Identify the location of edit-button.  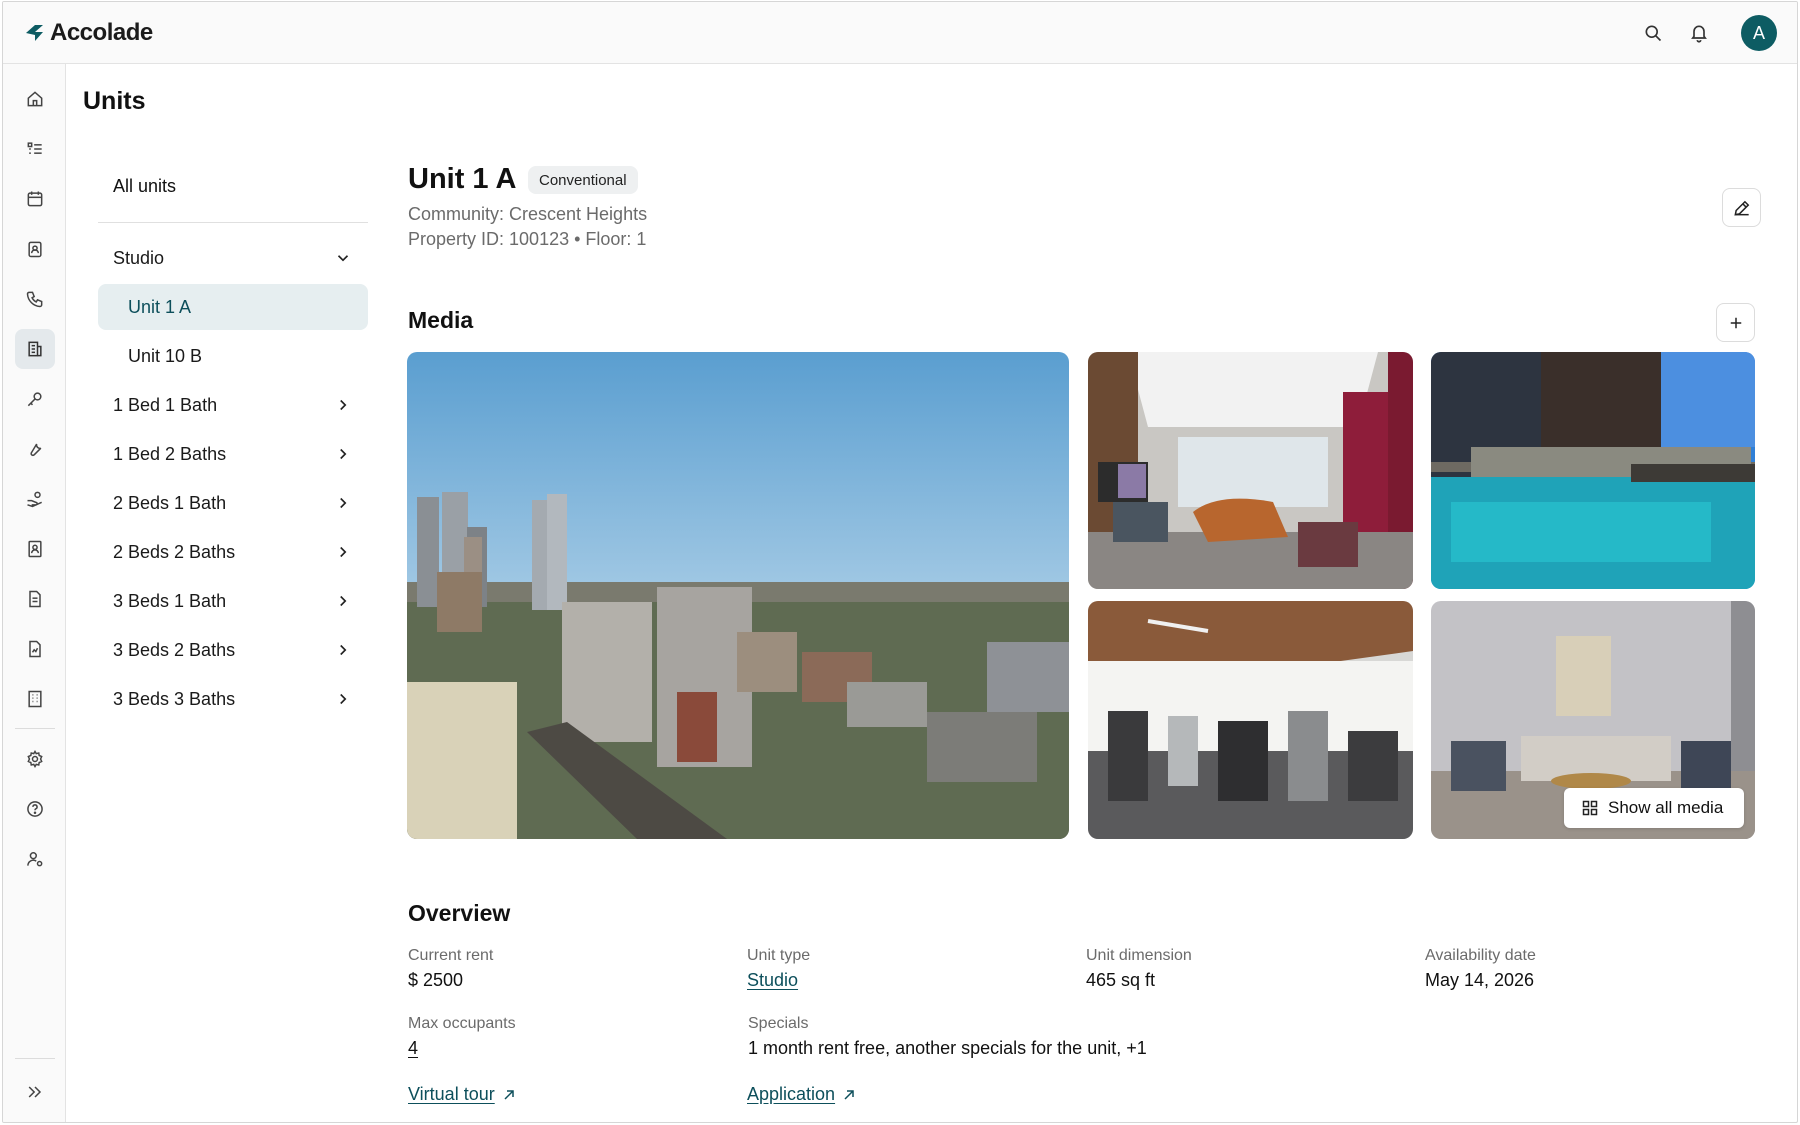
(1741, 207).